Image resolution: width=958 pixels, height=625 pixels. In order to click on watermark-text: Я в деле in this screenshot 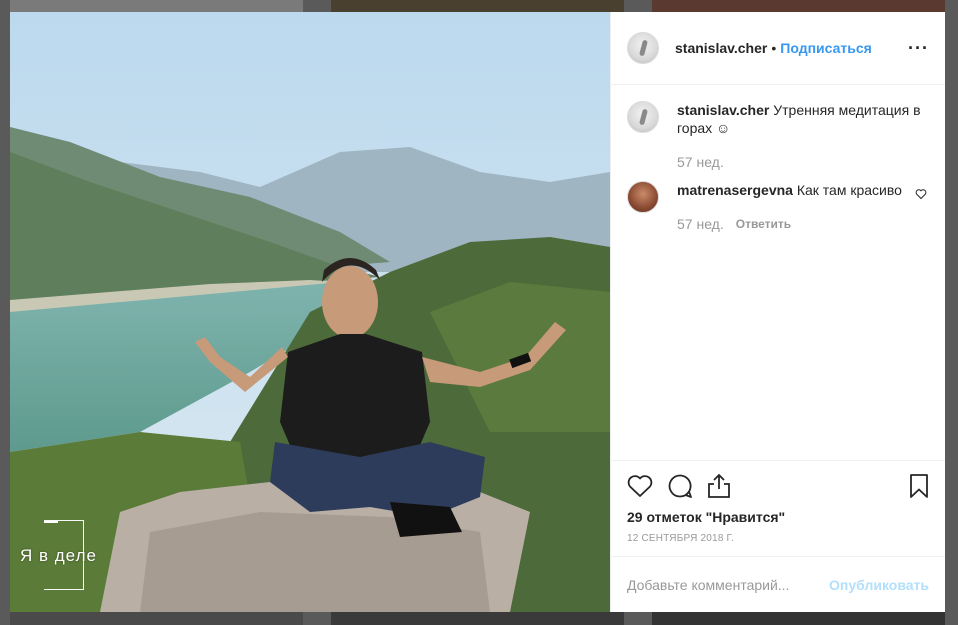, I will do `click(58, 555)`.